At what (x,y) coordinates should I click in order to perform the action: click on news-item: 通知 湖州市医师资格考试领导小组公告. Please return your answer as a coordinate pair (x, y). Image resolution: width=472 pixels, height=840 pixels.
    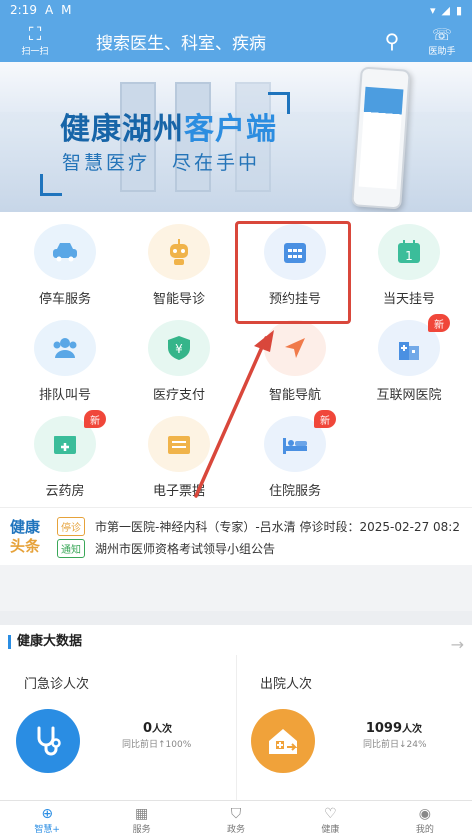
    Looking at the image, I should click on (264, 548).